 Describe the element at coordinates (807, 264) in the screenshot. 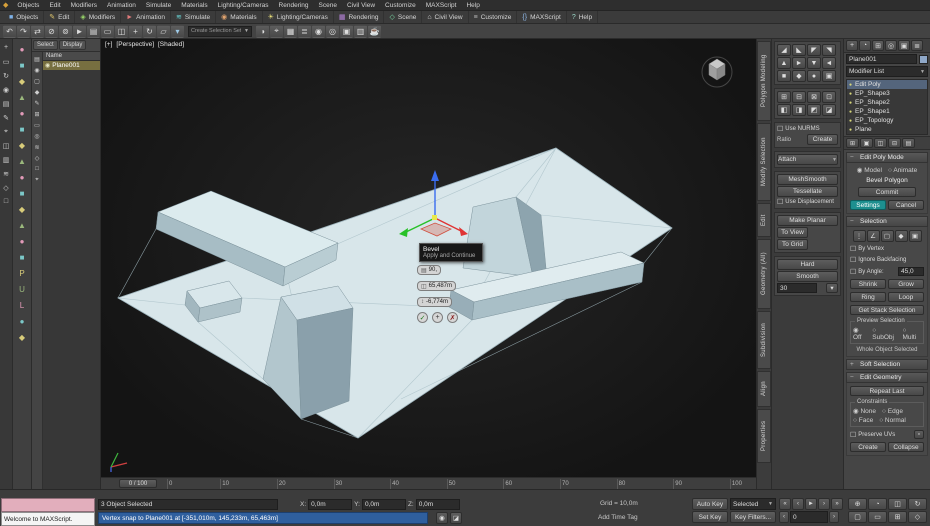

I see `hard-button: Hard` at that location.